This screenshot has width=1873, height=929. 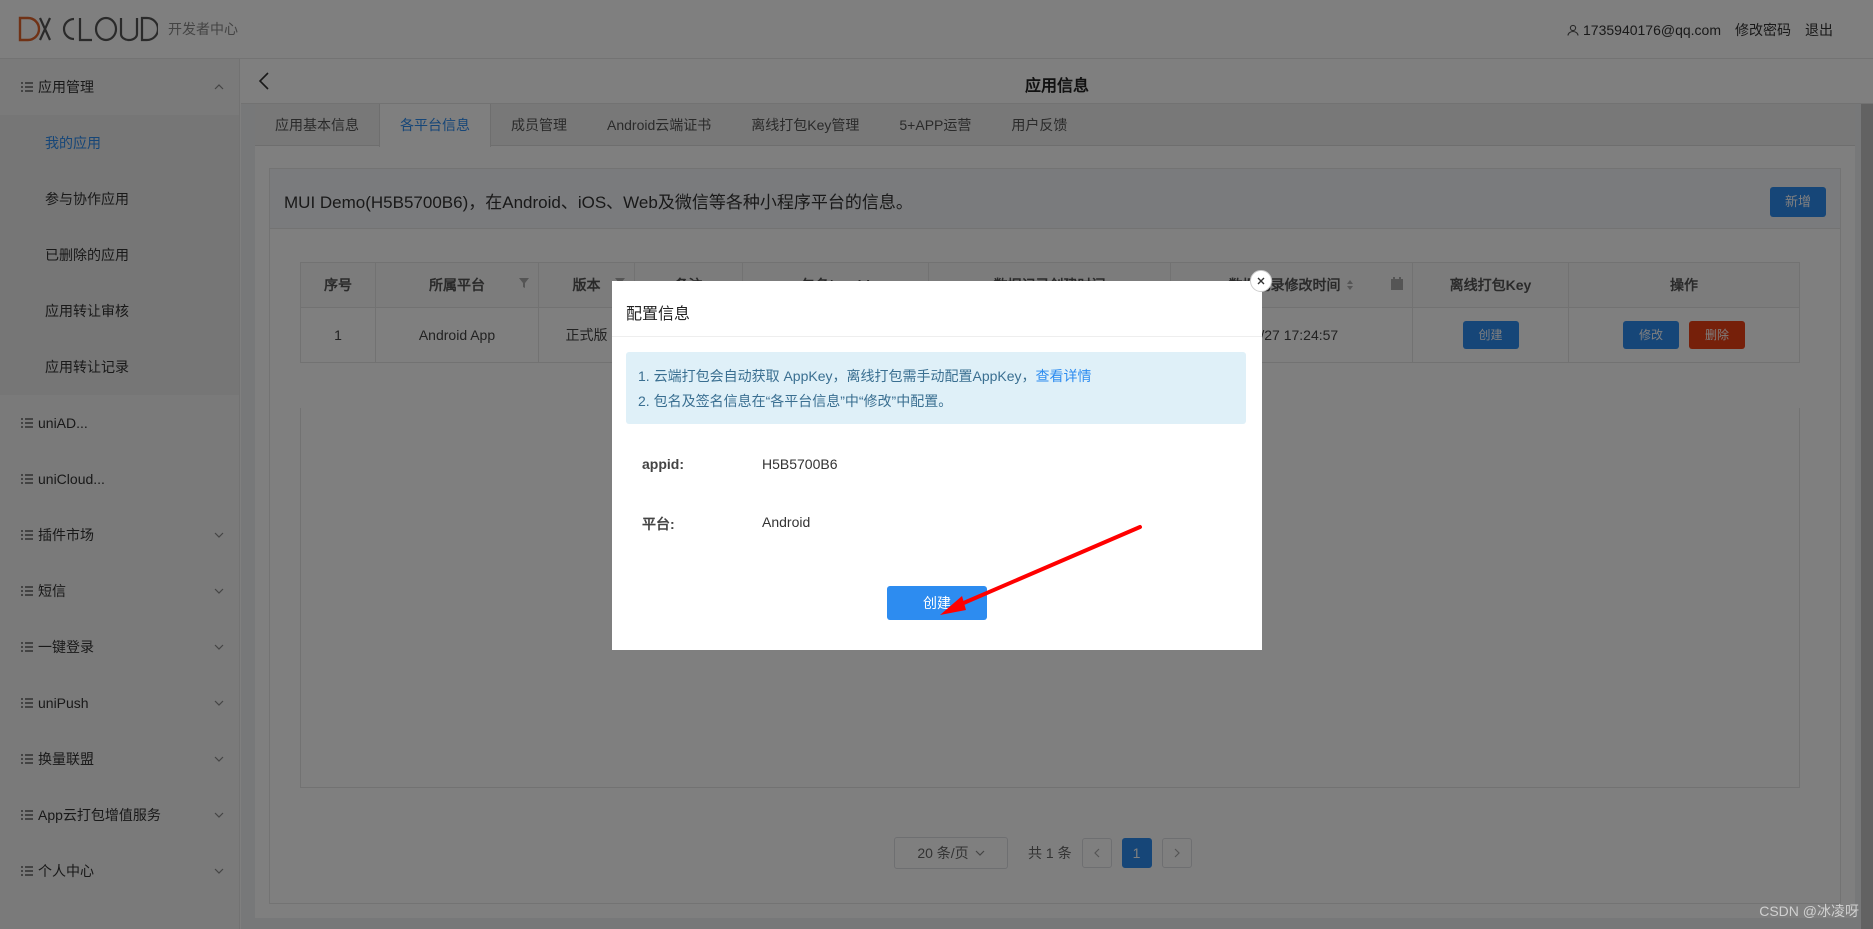 I want to click on notice-line-1-text: 1. 云端打包会自动获取 AppKey，离线打包需手动配置AppKey，, so click(x=837, y=376).